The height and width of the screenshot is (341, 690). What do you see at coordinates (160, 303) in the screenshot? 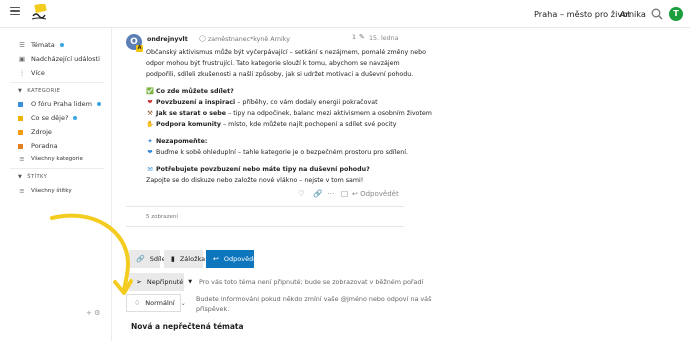
I see `notification-label: Normální` at bounding box center [160, 303].